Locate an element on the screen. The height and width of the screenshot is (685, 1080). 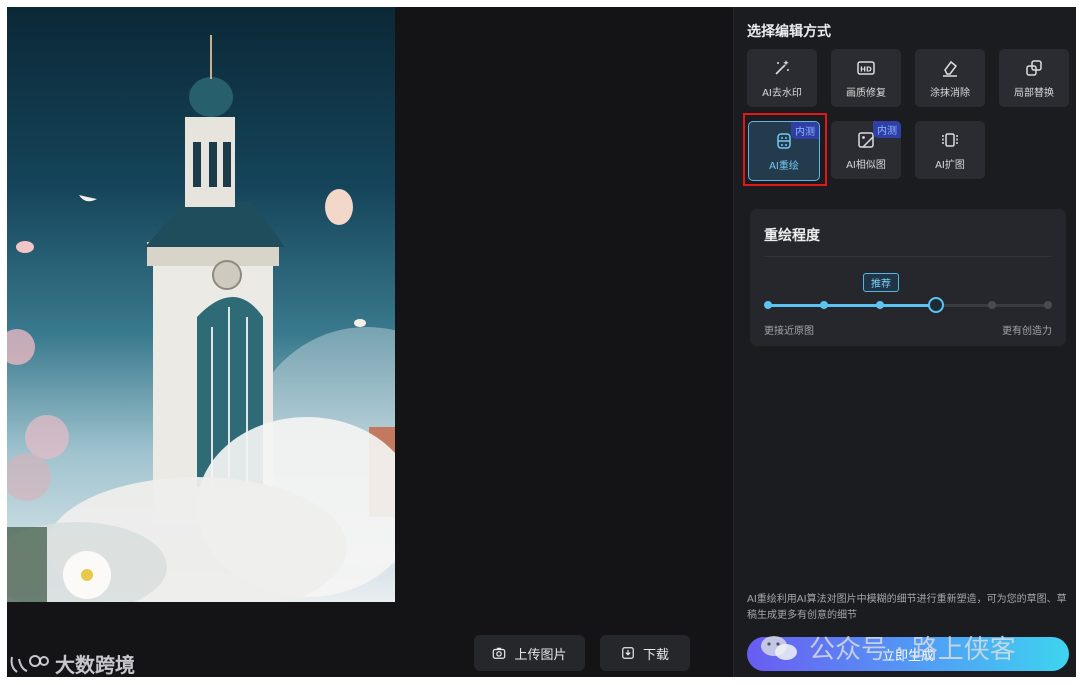
brand-logo-icon is located at coordinates (29, 663).